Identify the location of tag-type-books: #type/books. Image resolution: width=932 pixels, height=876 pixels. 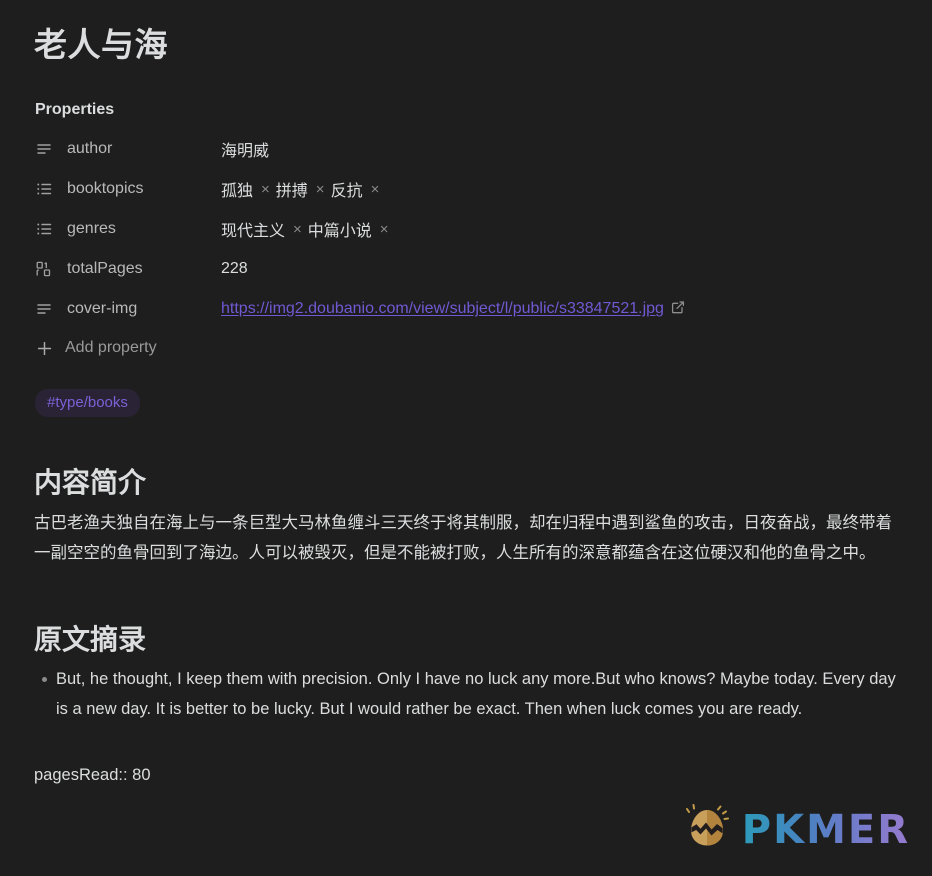
(87, 403).